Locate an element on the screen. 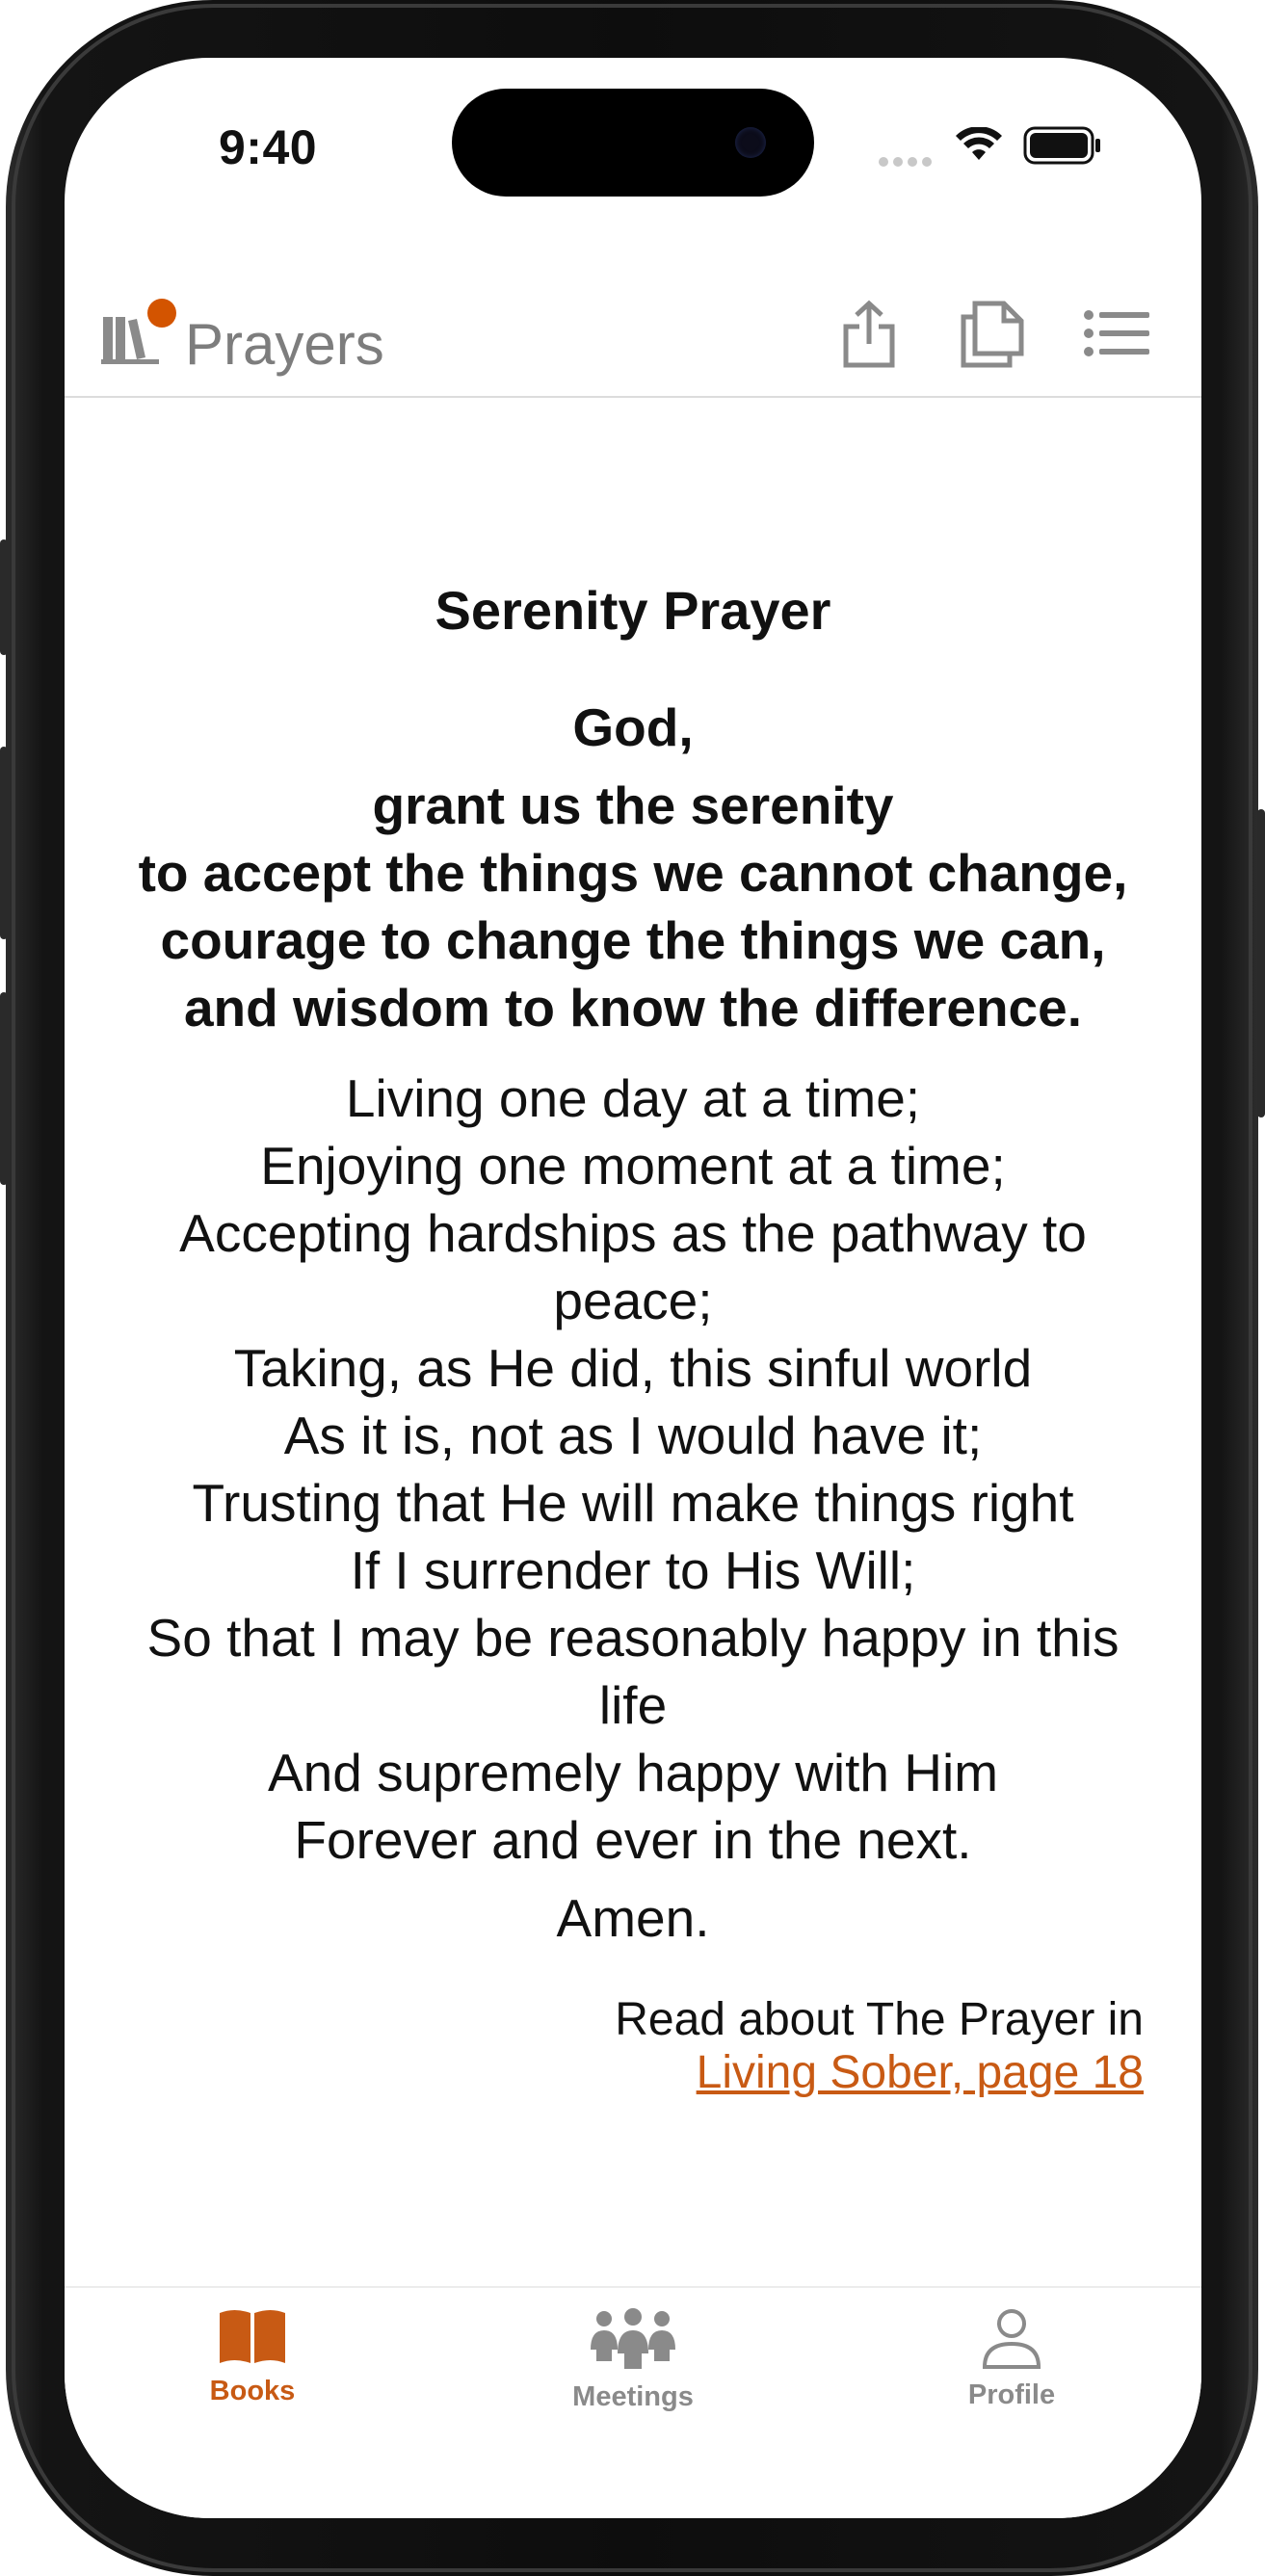  phone-volume-down-button is located at coordinates (4, 1088).